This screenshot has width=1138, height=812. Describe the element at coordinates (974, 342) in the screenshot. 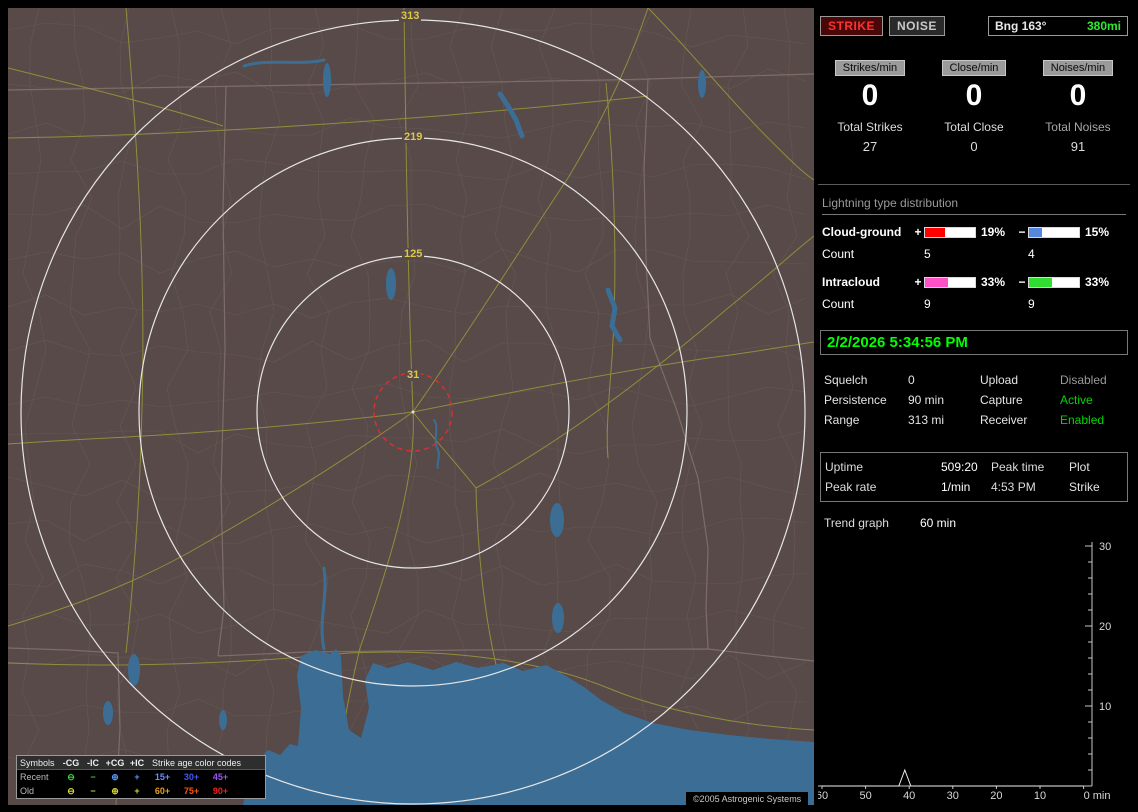

I see `date-time-display: 2/2/2026 5:34:56 PM` at that location.